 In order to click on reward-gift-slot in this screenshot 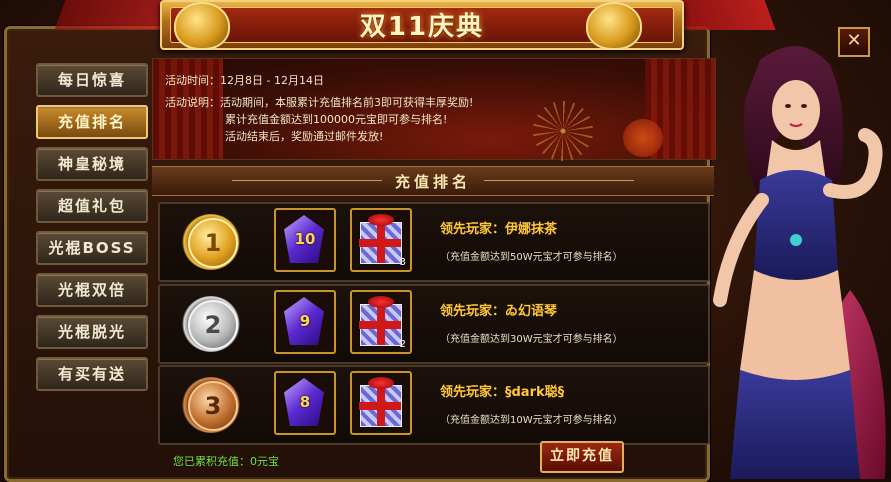, I will do `click(381, 403)`.